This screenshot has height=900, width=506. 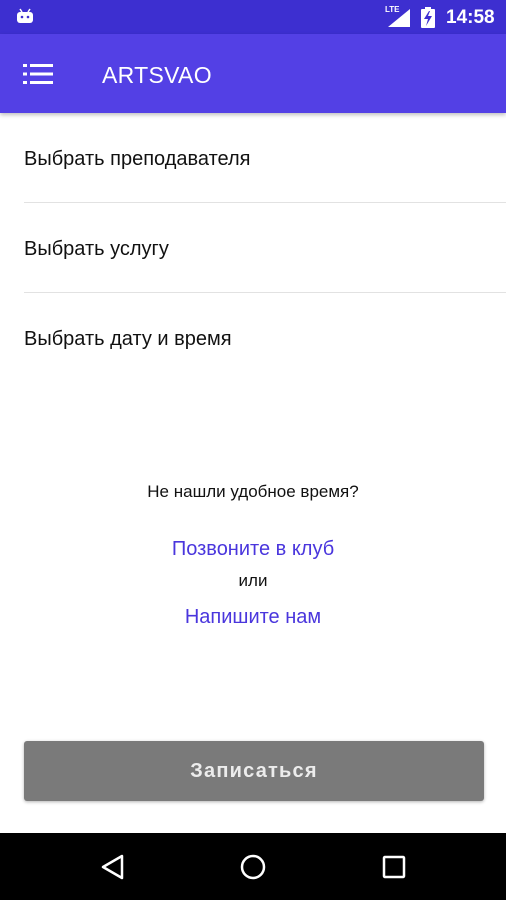 I want to click on recents-icon, so click(x=394, y=867).